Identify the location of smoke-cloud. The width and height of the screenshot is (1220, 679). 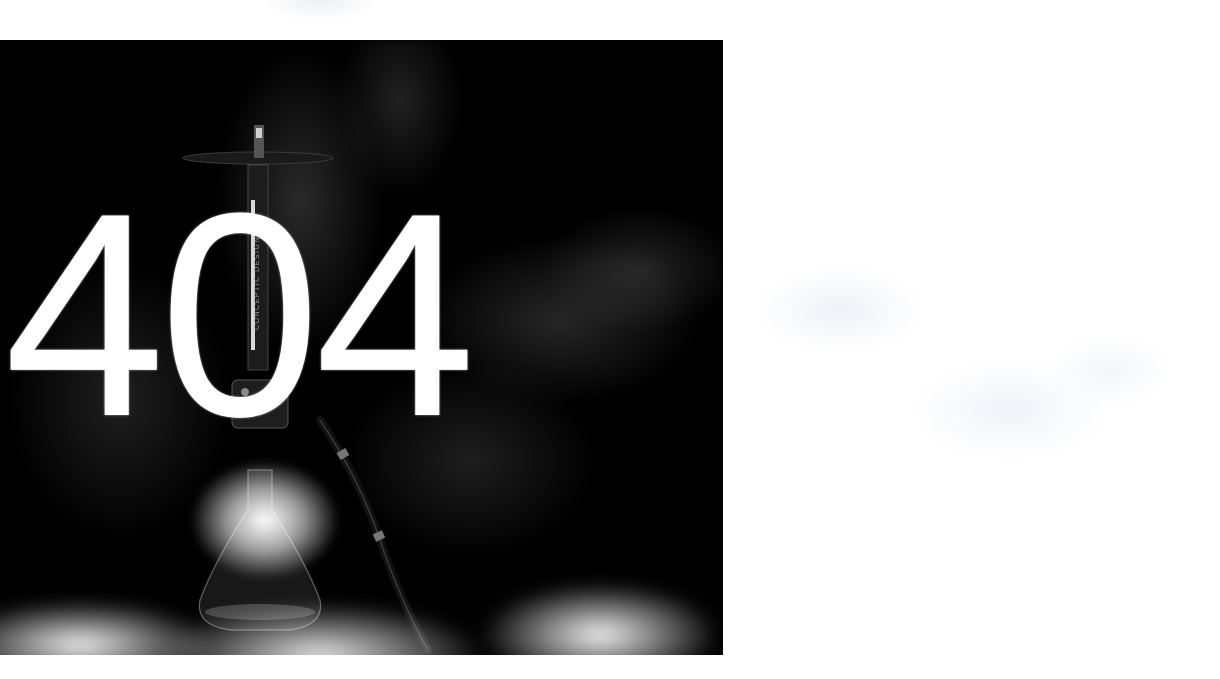
(361, 610).